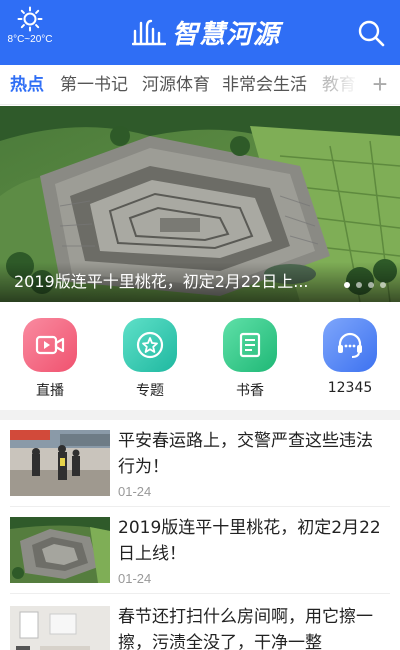  I want to click on hotline-icon-tile, so click(350, 345).